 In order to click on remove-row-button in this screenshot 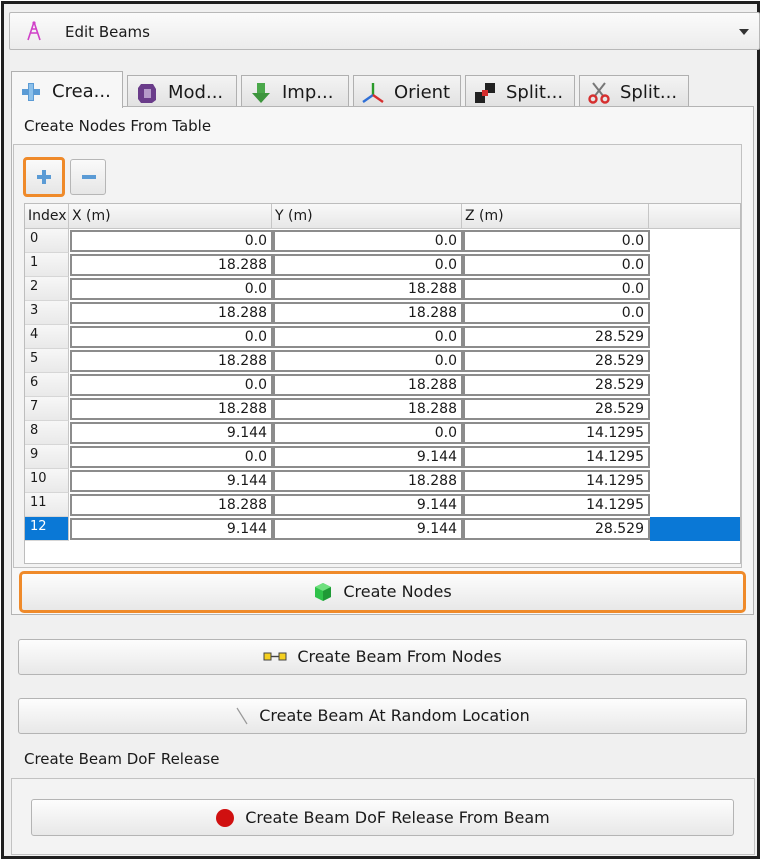, I will do `click(88, 177)`.